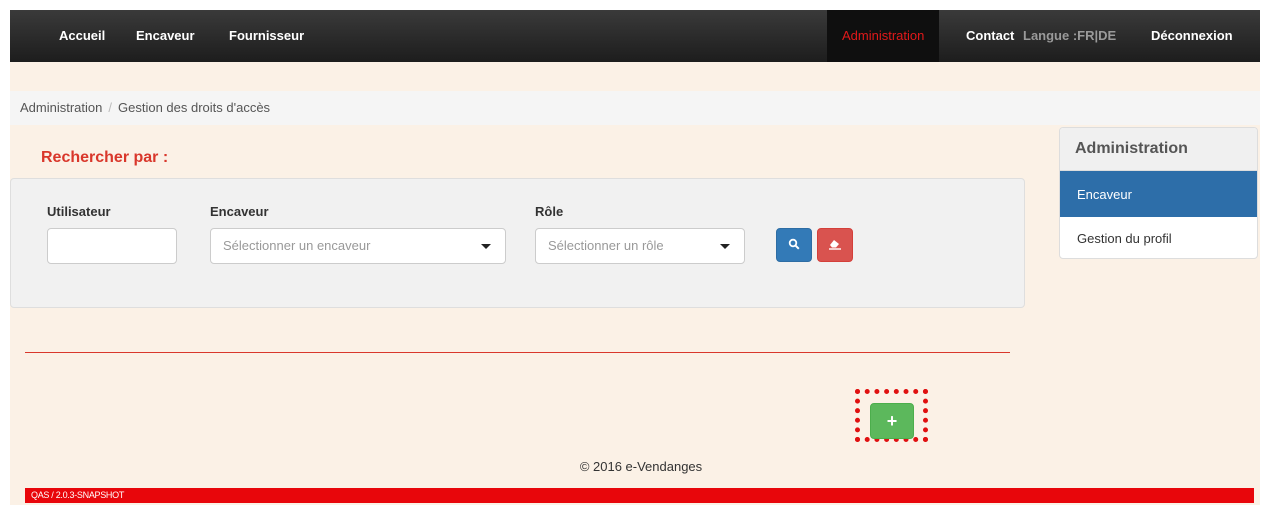 The height and width of the screenshot is (509, 1269). I want to click on breadcrumb-root: Administration, so click(61, 107).